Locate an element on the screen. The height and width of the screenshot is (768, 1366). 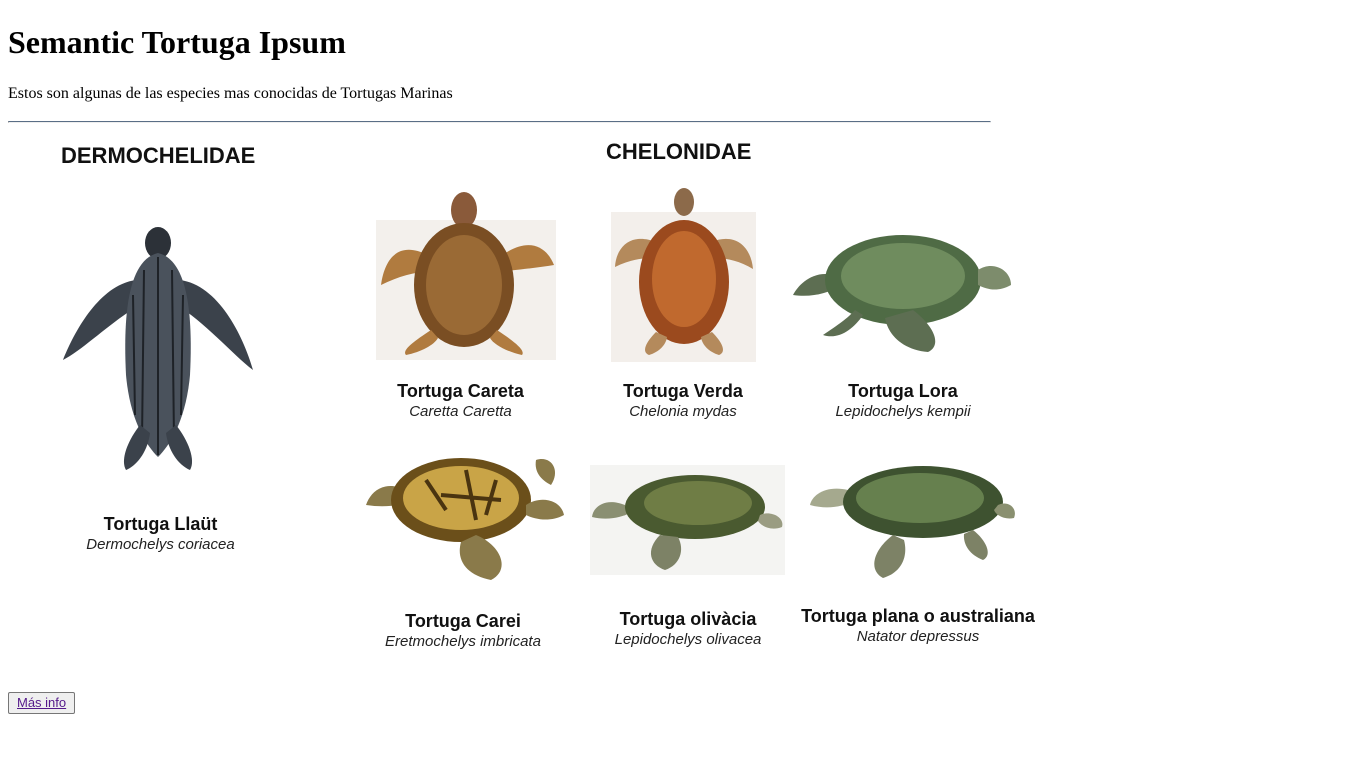
species-scientific-name: Caretta Caretta is located at coordinates (460, 411).